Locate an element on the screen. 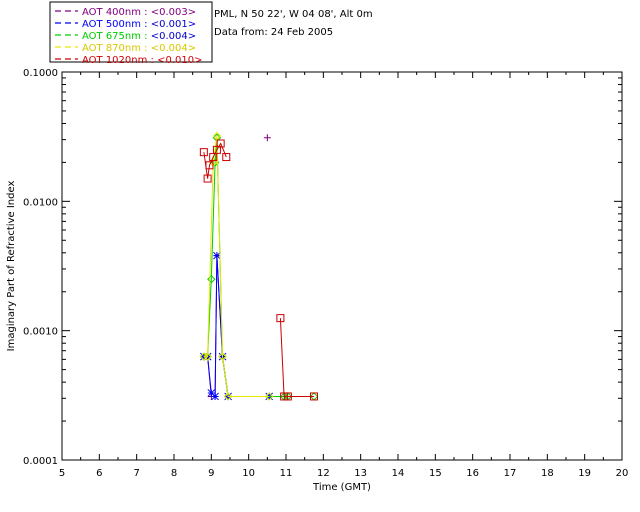 The image size is (640, 512). x-tick-label: 16 is located at coordinates (472, 473).